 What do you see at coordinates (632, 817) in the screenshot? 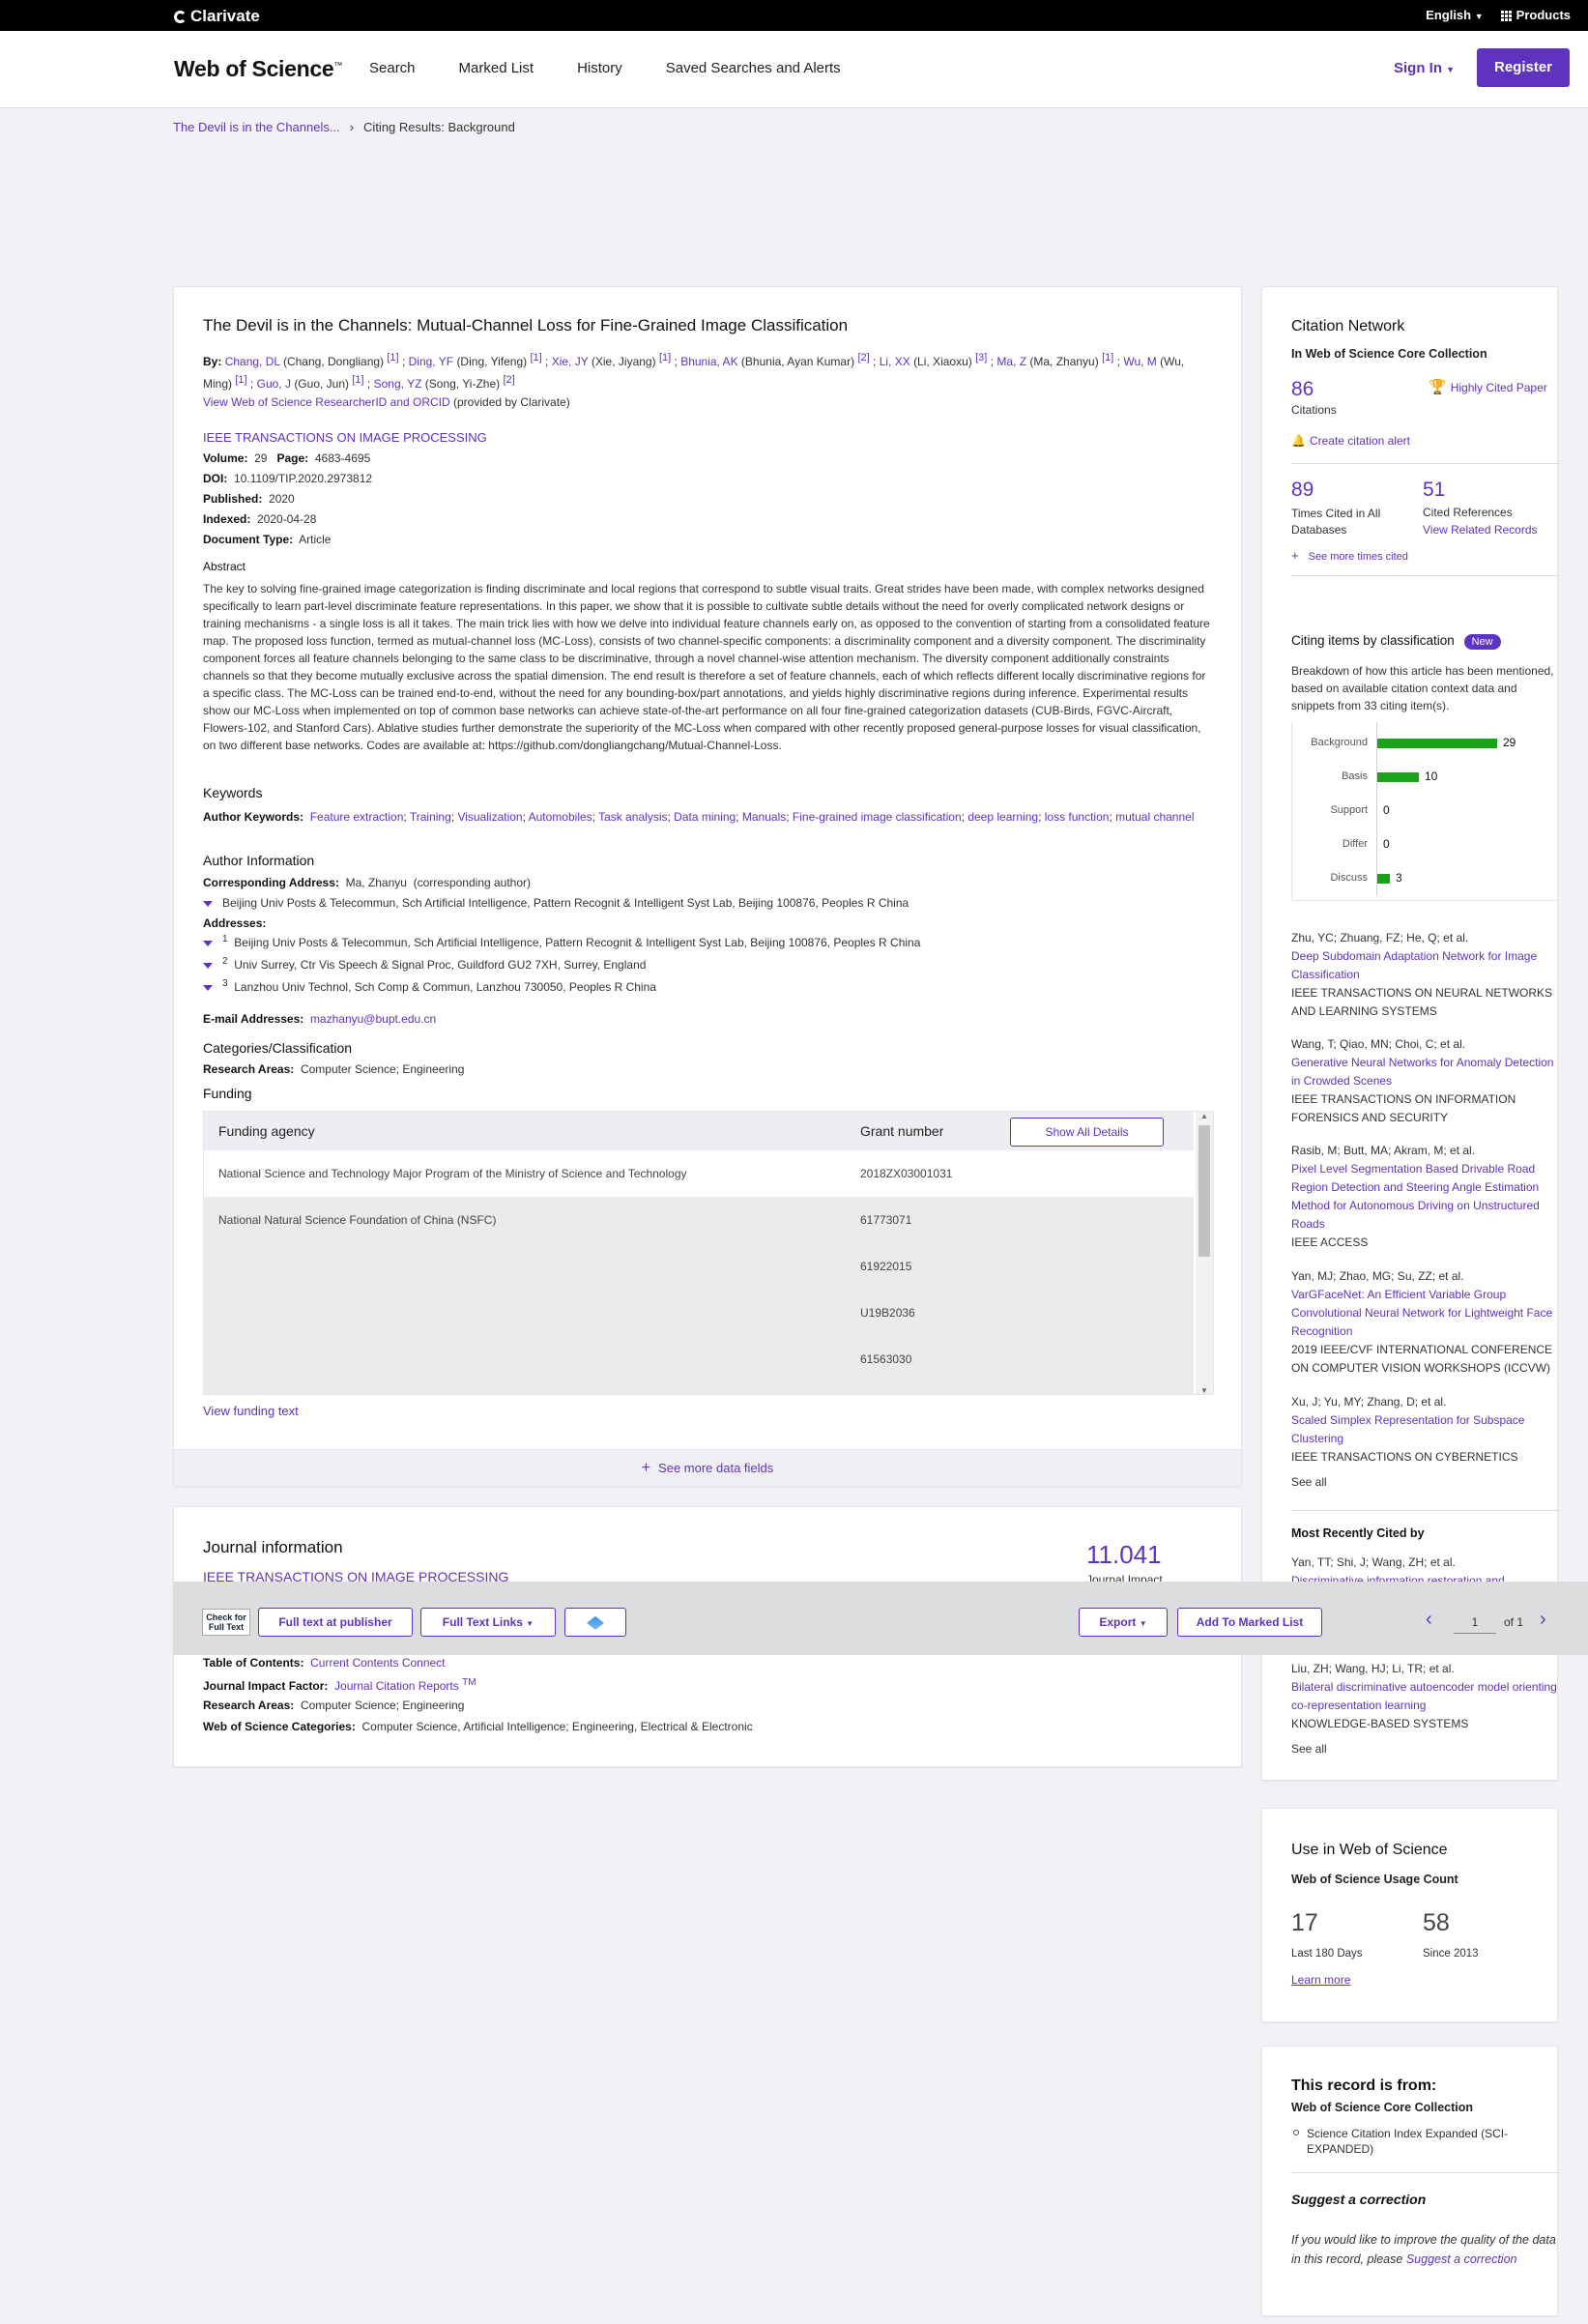
I see `keyword-link: Task analysis` at bounding box center [632, 817].